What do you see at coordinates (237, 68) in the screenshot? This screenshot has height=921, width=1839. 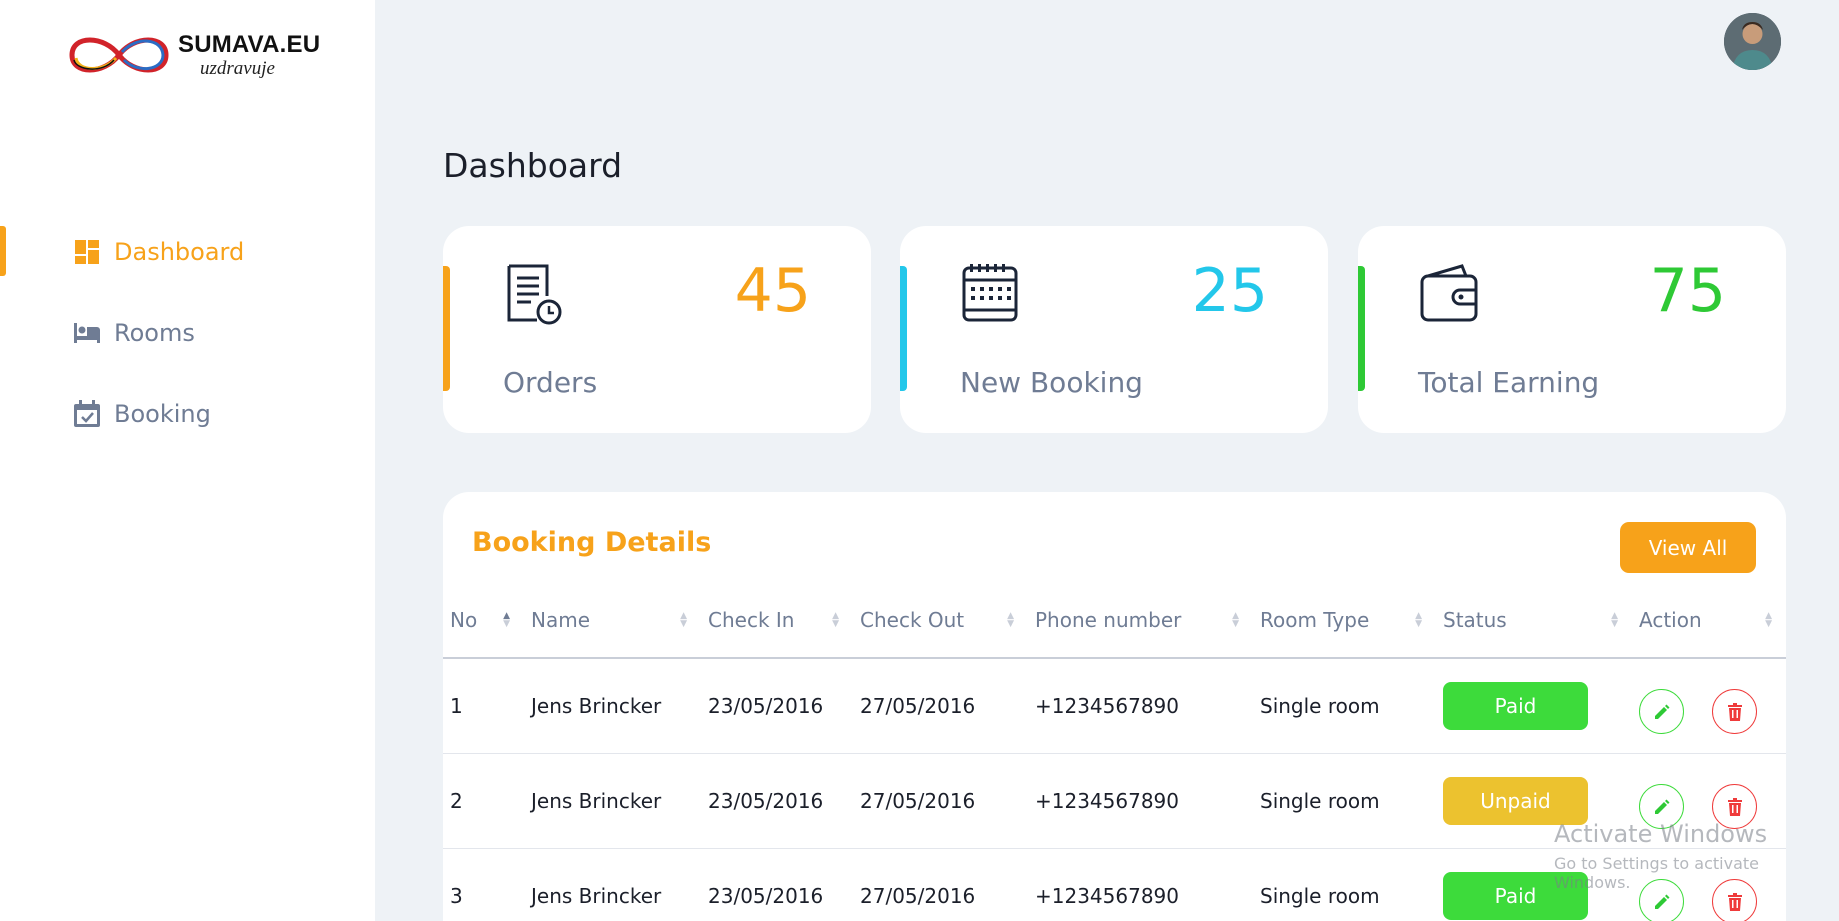 I see `brand-tagline: uzdravuje` at bounding box center [237, 68].